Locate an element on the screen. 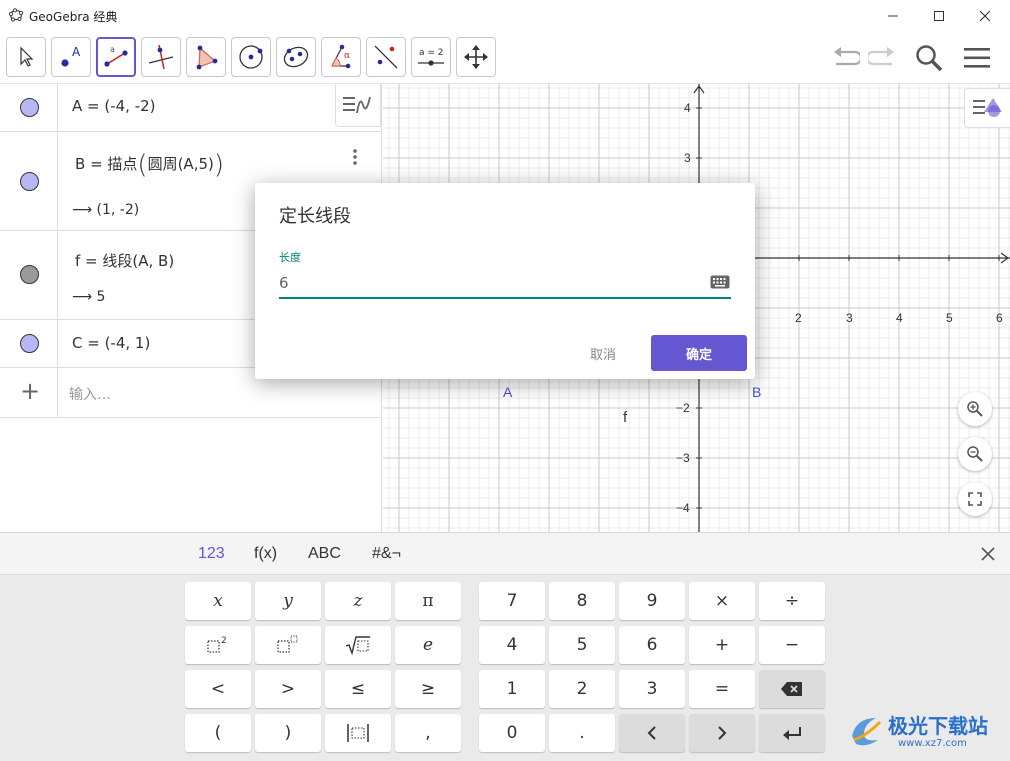 The image size is (1010, 761). svg-text: 2 is located at coordinates (224, 641).